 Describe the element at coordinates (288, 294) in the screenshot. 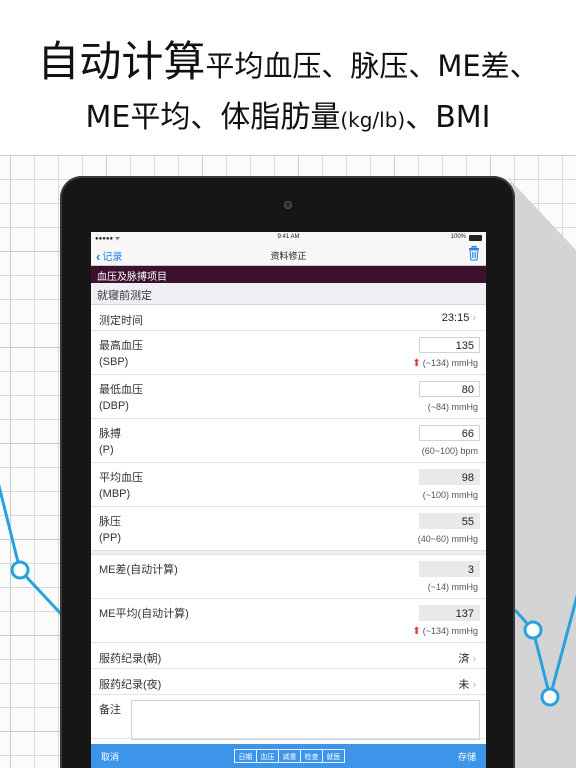

I see `measurement-type-header: 就寝前测定` at that location.